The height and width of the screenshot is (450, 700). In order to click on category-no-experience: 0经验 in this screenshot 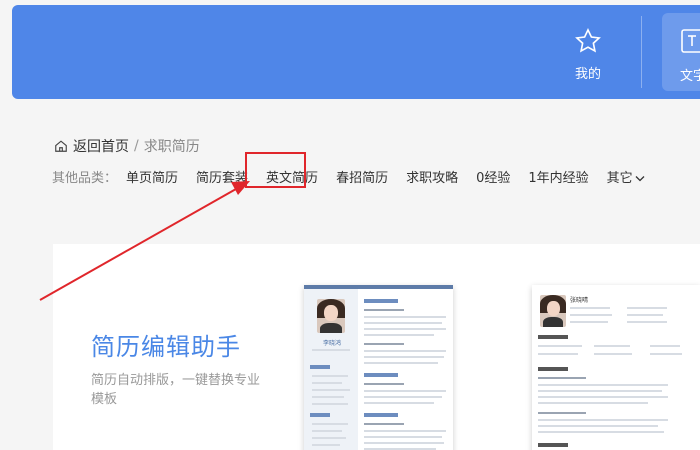, I will do `click(493, 176)`.